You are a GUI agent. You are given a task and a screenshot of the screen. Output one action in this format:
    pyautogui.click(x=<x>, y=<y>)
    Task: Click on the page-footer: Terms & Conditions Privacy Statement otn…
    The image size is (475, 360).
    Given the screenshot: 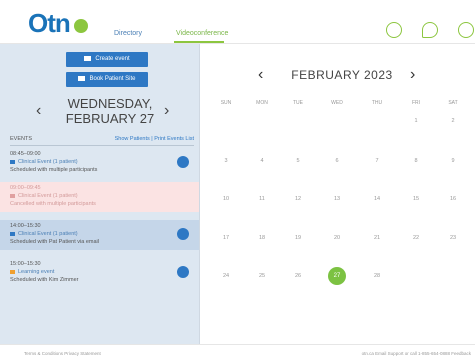 What is the action you would take?
    pyautogui.click(x=237, y=352)
    